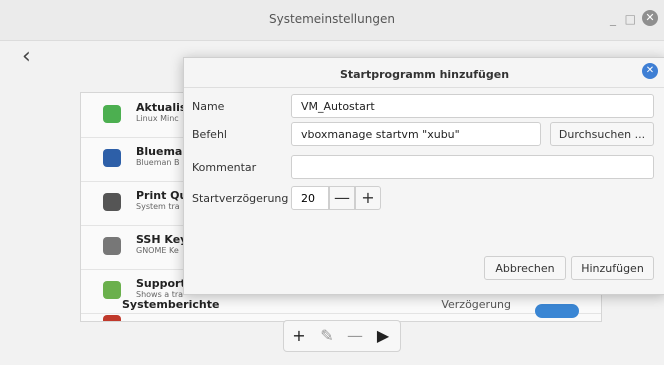 This screenshot has height=365, width=664. I want to click on support-icon, so click(112, 290).